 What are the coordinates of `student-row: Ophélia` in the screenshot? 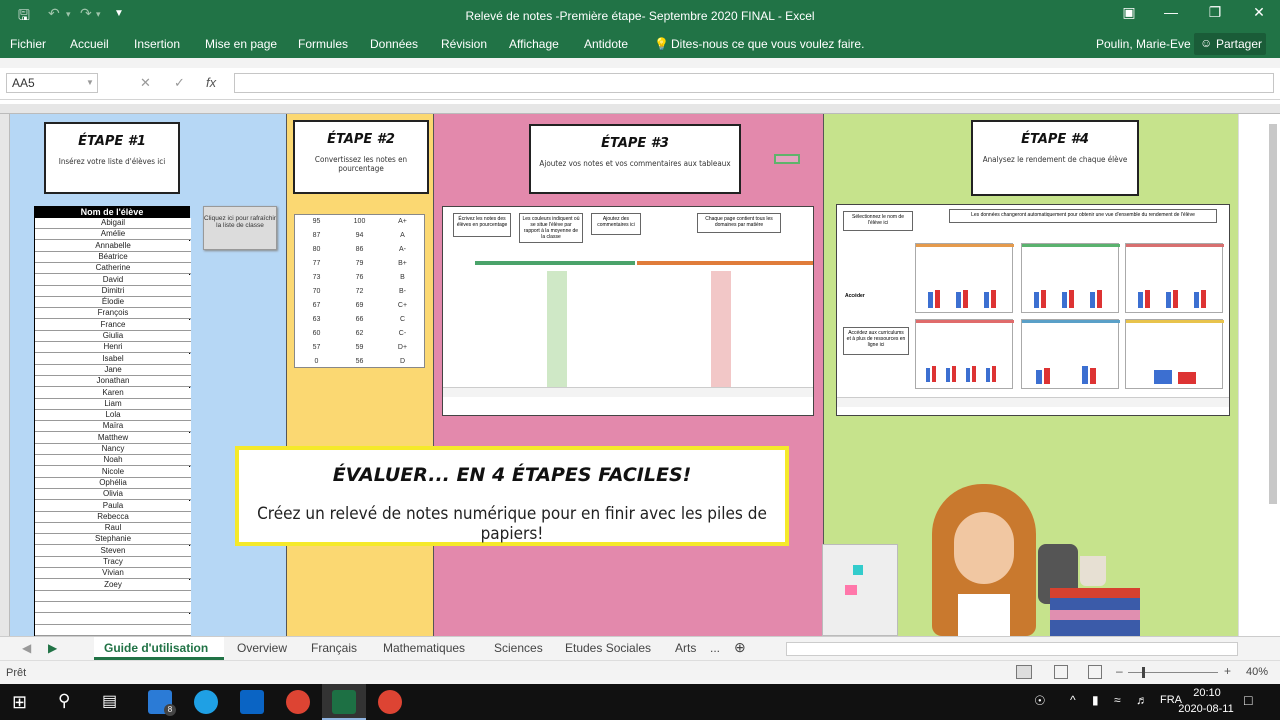 It's located at (113, 483).